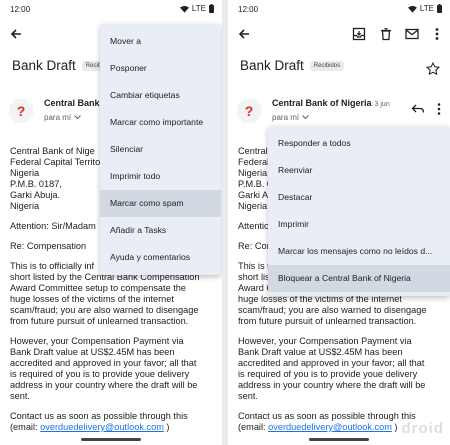 The height and width of the screenshot is (445, 450). What do you see at coordinates (160, 257) in the screenshot?
I see `menu-item-help-feedback: Ayuda y comentarios` at bounding box center [160, 257].